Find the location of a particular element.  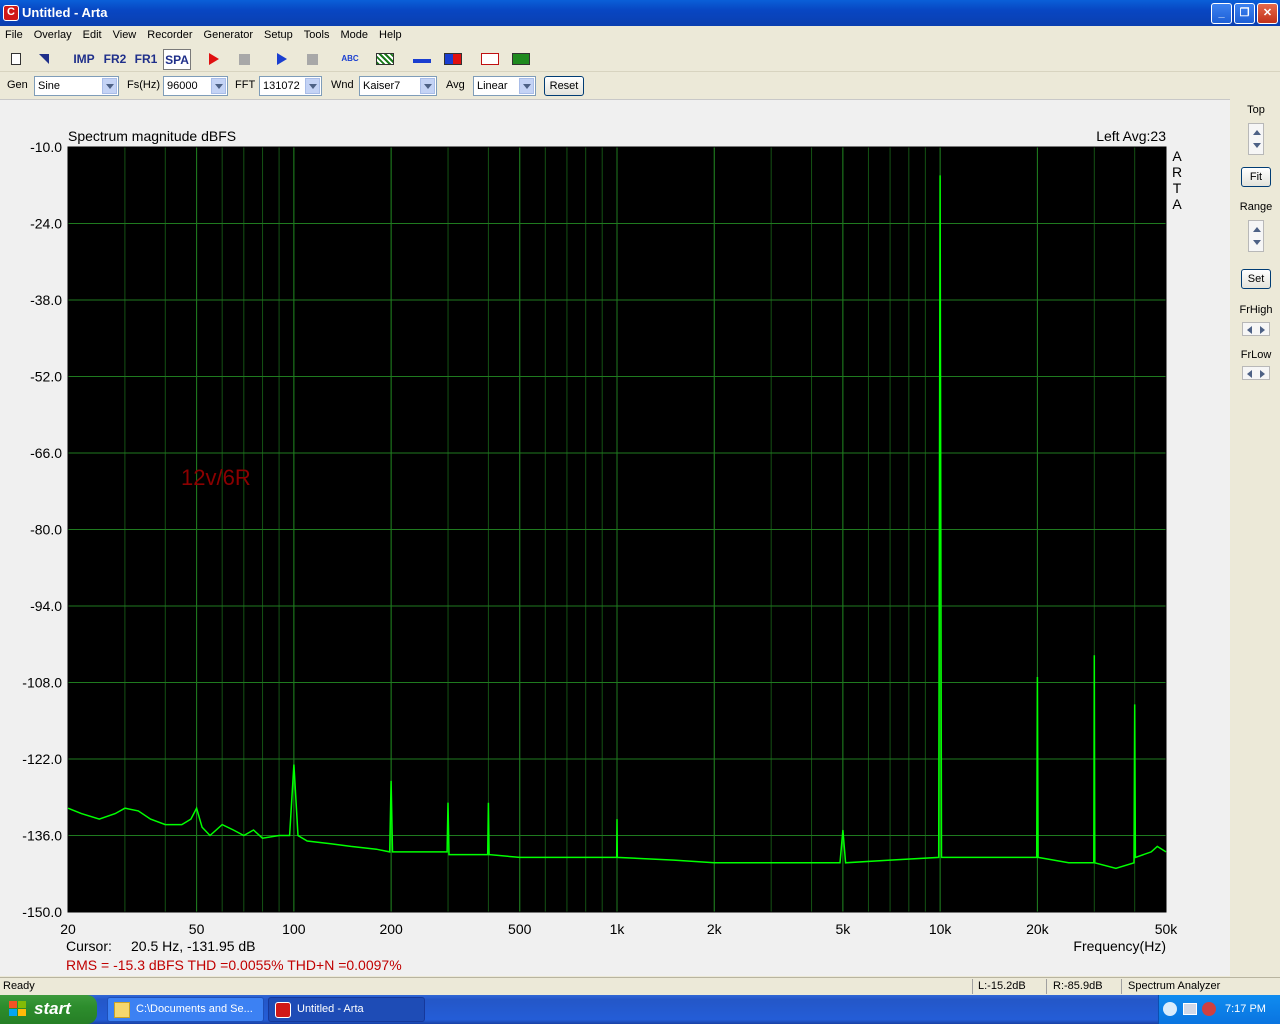

channel-info: Left Avg:23 is located at coordinates (1131, 136).